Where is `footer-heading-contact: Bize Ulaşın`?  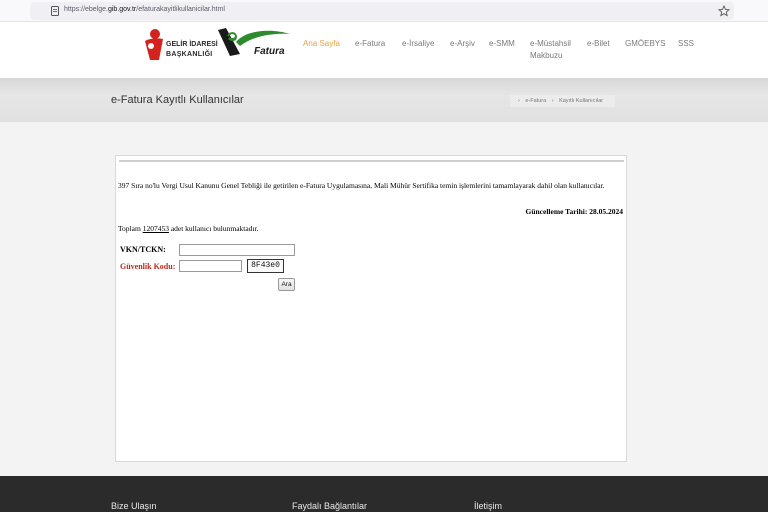
footer-heading-contact: Bize Ulaşın is located at coordinates (134, 506).